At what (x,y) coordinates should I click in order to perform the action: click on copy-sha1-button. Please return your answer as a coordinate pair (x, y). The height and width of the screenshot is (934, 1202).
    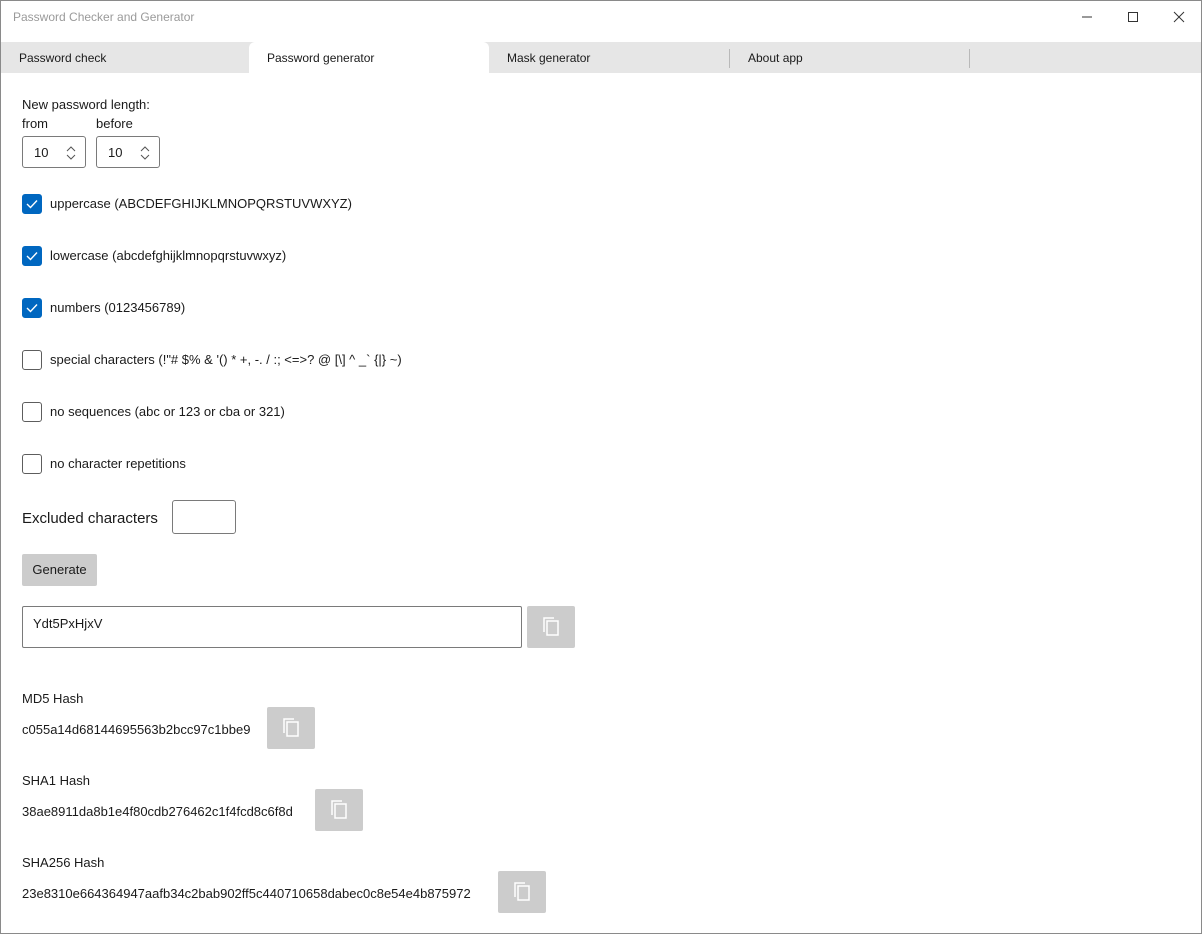
    Looking at the image, I should click on (339, 810).